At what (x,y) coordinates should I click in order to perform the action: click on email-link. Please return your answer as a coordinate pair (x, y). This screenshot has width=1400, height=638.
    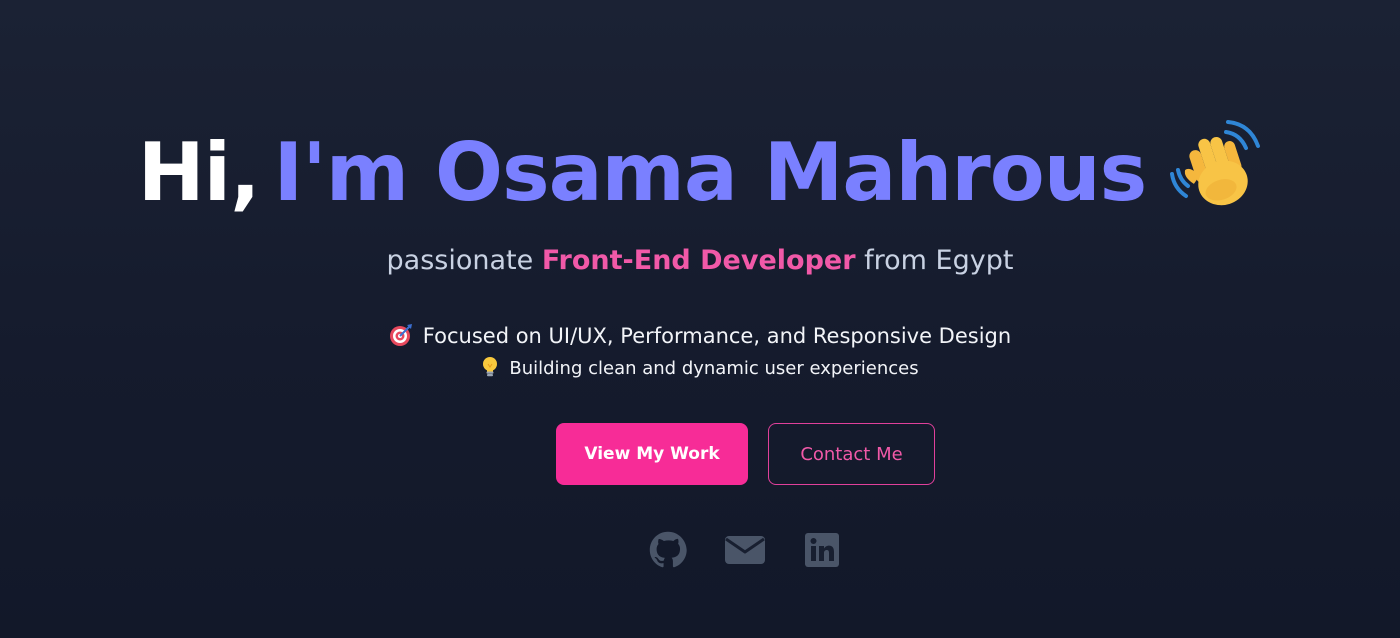
    Looking at the image, I should click on (745, 550).